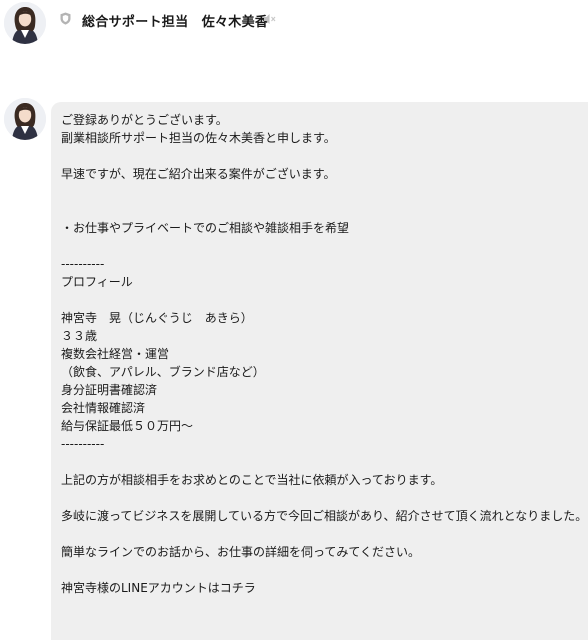  Describe the element at coordinates (144, 120) in the screenshot. I see `message-line: ご登録ありがとうございます。` at that location.